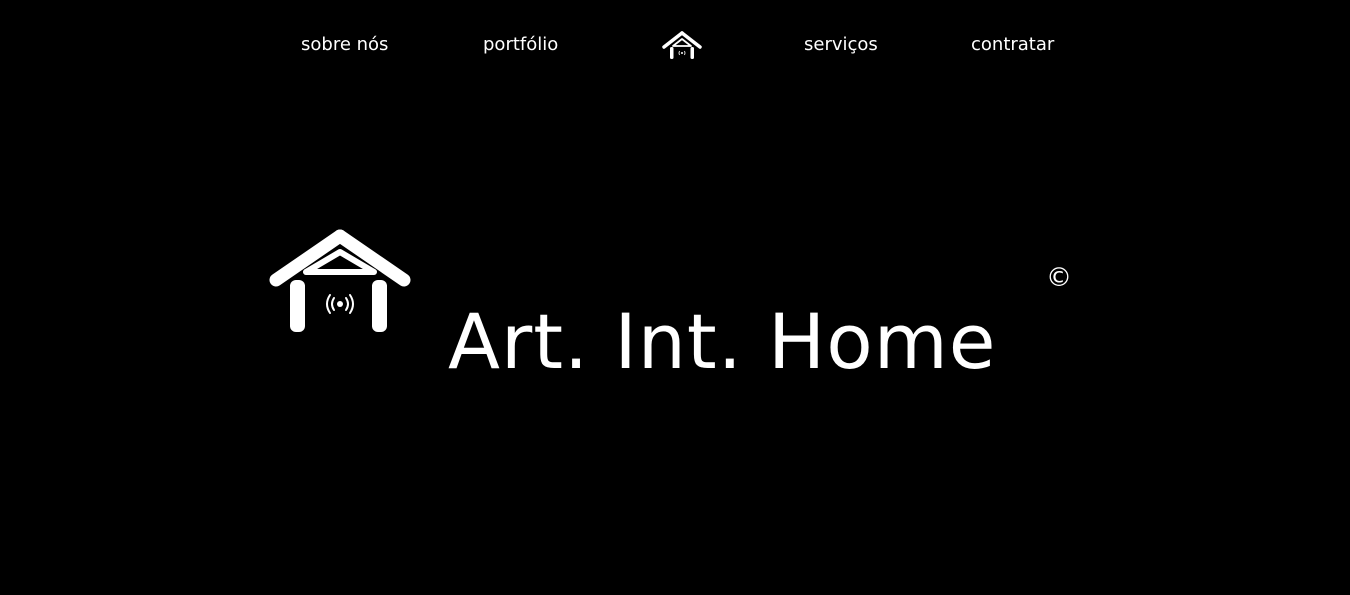  What do you see at coordinates (722, 341) in the screenshot?
I see `brand-title: Art. Int. Home` at bounding box center [722, 341].